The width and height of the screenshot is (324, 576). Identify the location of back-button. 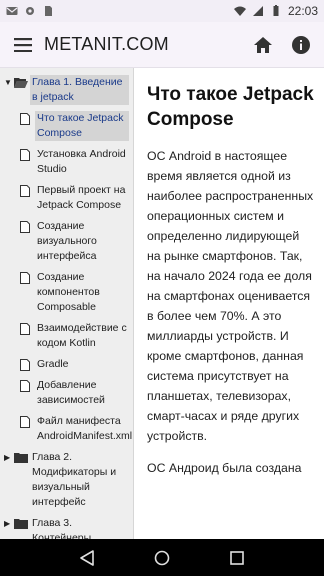
(87, 558).